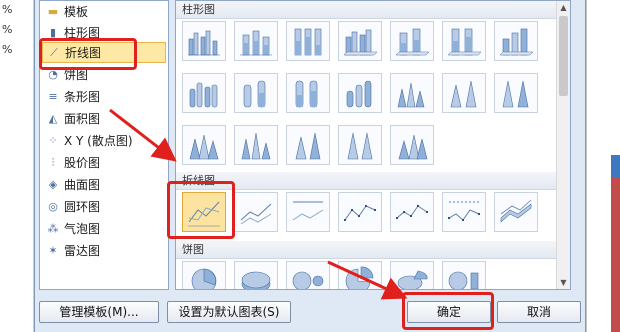  What do you see at coordinates (104, 206) in the screenshot?
I see `category-doughnut: ◎ 圆环图` at bounding box center [104, 206].